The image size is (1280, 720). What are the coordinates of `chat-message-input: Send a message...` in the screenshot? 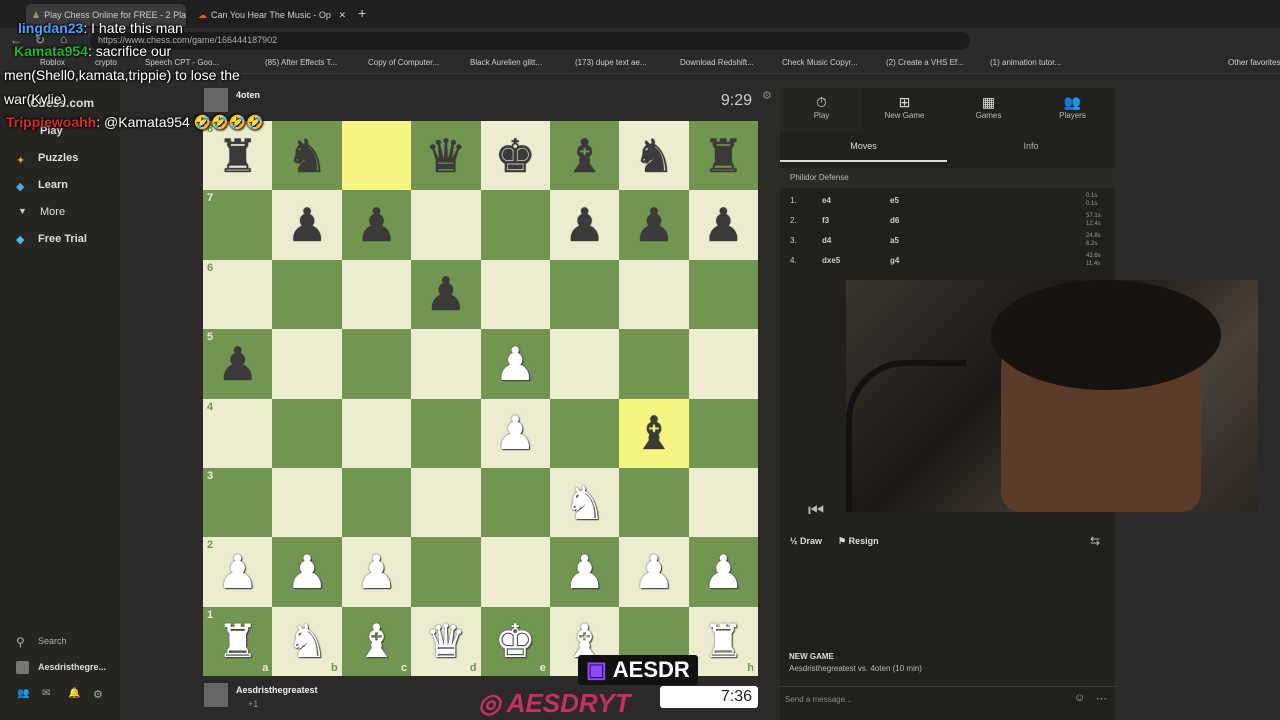 It's located at (947, 699).